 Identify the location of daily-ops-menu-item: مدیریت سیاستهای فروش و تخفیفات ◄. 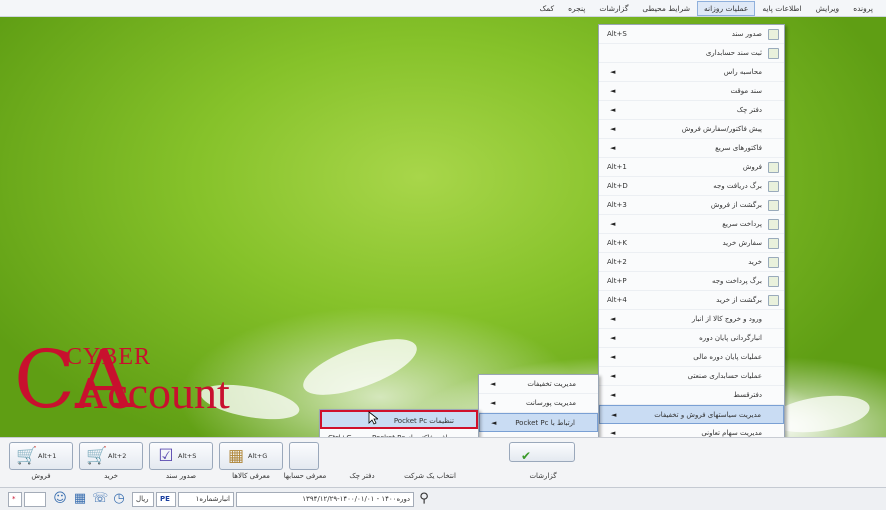
(691, 414).